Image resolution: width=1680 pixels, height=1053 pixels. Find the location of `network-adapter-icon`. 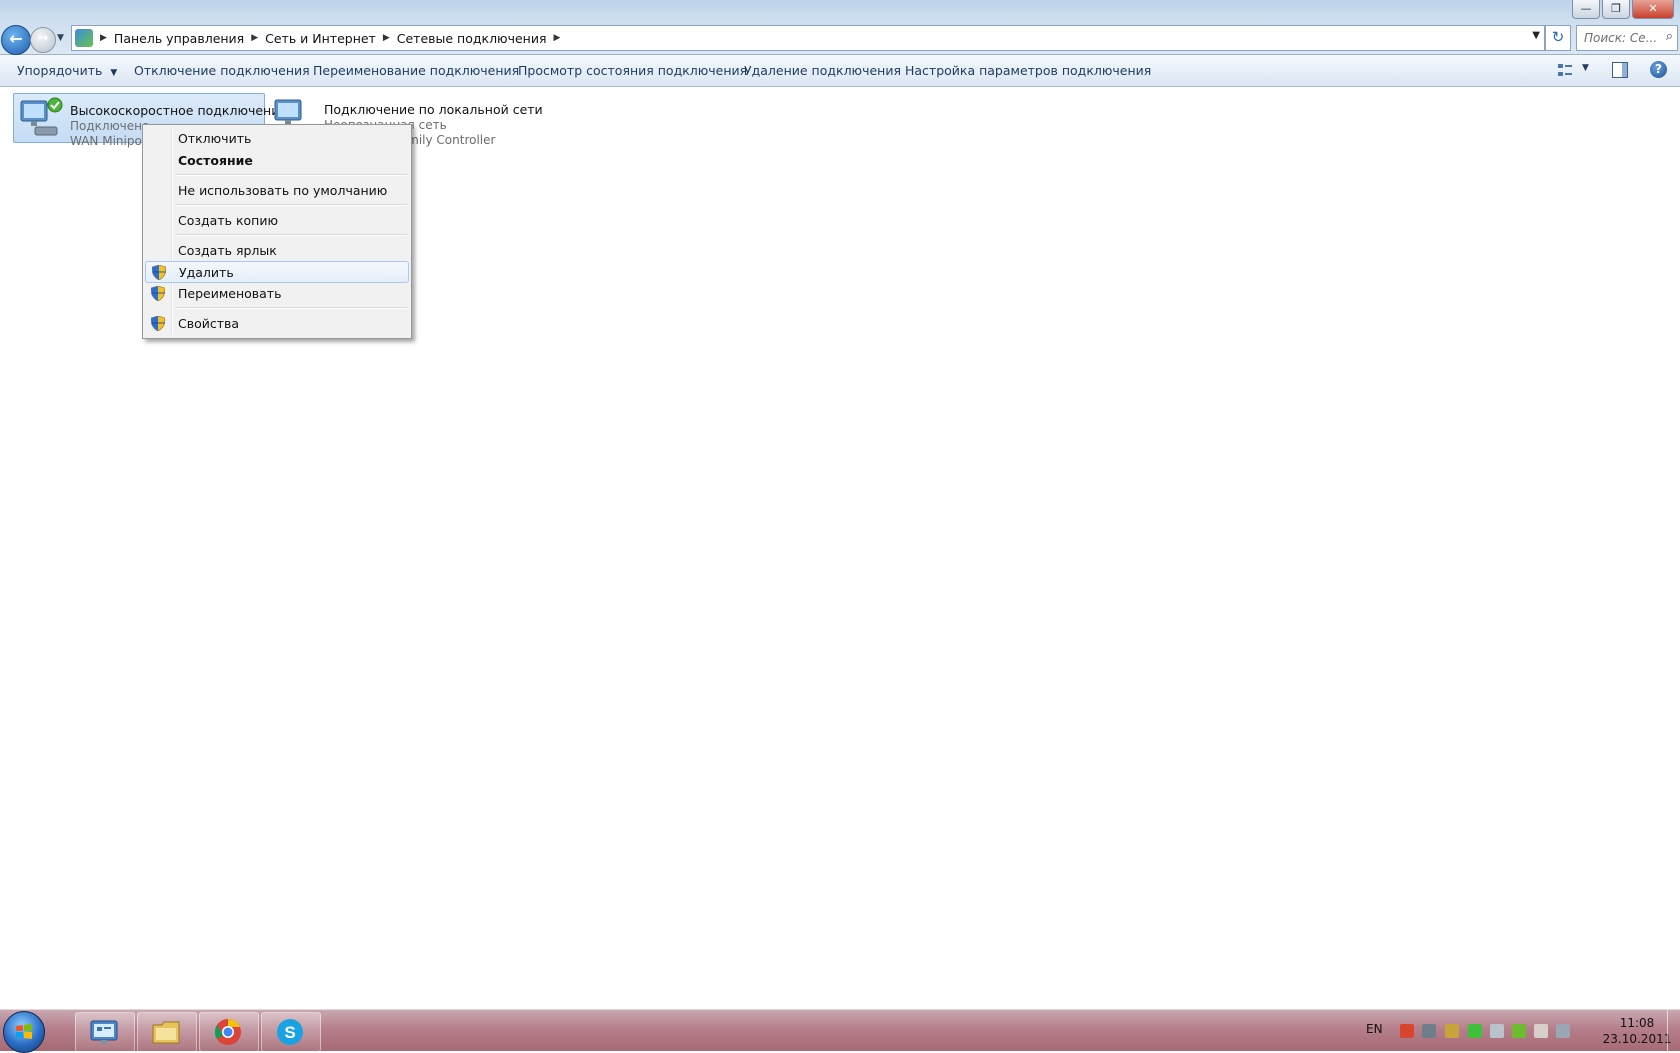

network-adapter-icon is located at coordinates (41, 116).